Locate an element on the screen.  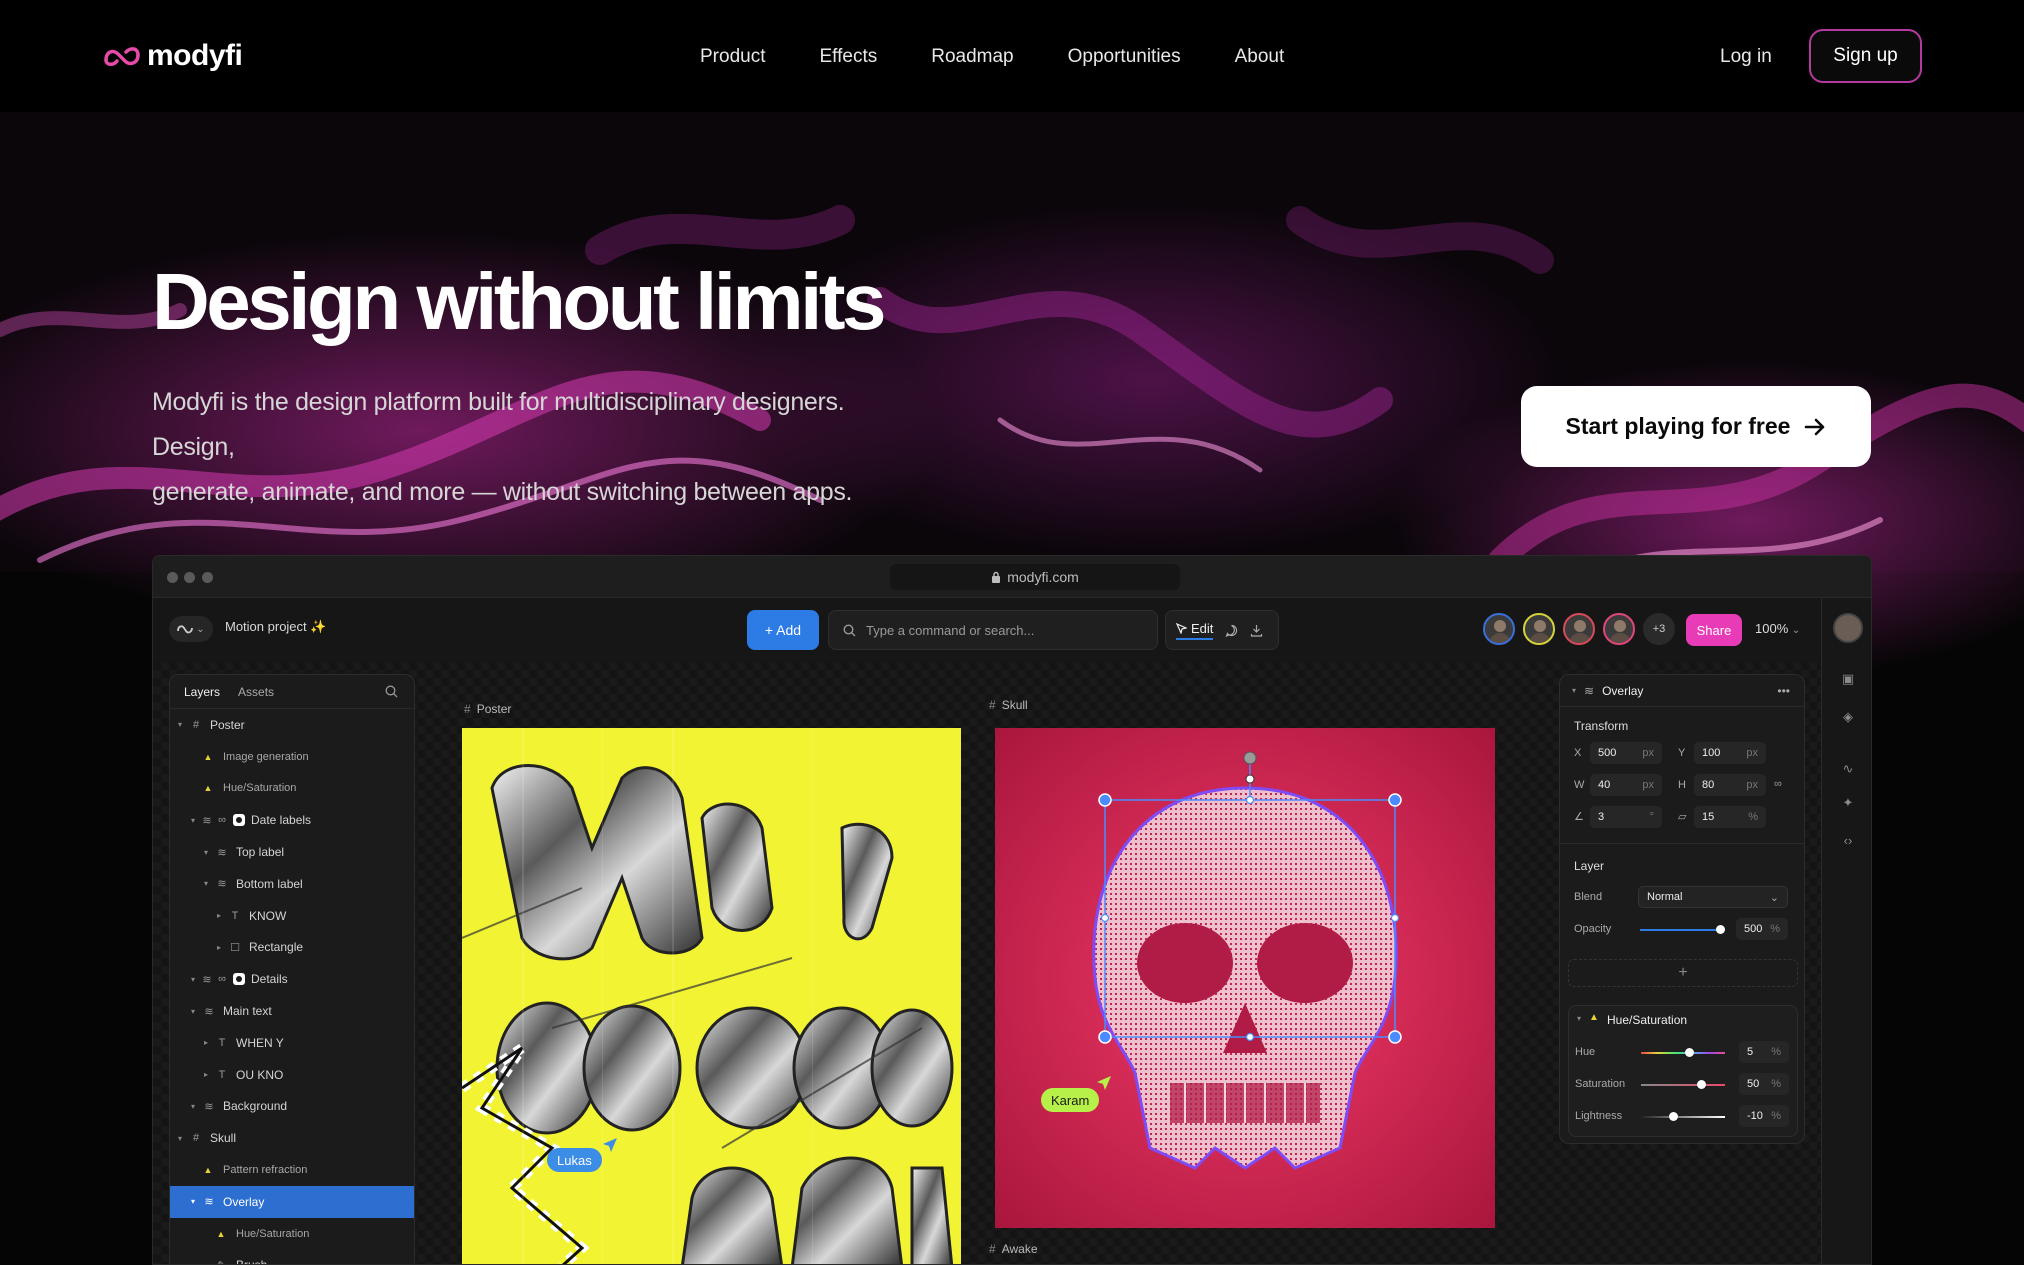
nav-link-opportunities: Opportunities is located at coordinates (1124, 57).